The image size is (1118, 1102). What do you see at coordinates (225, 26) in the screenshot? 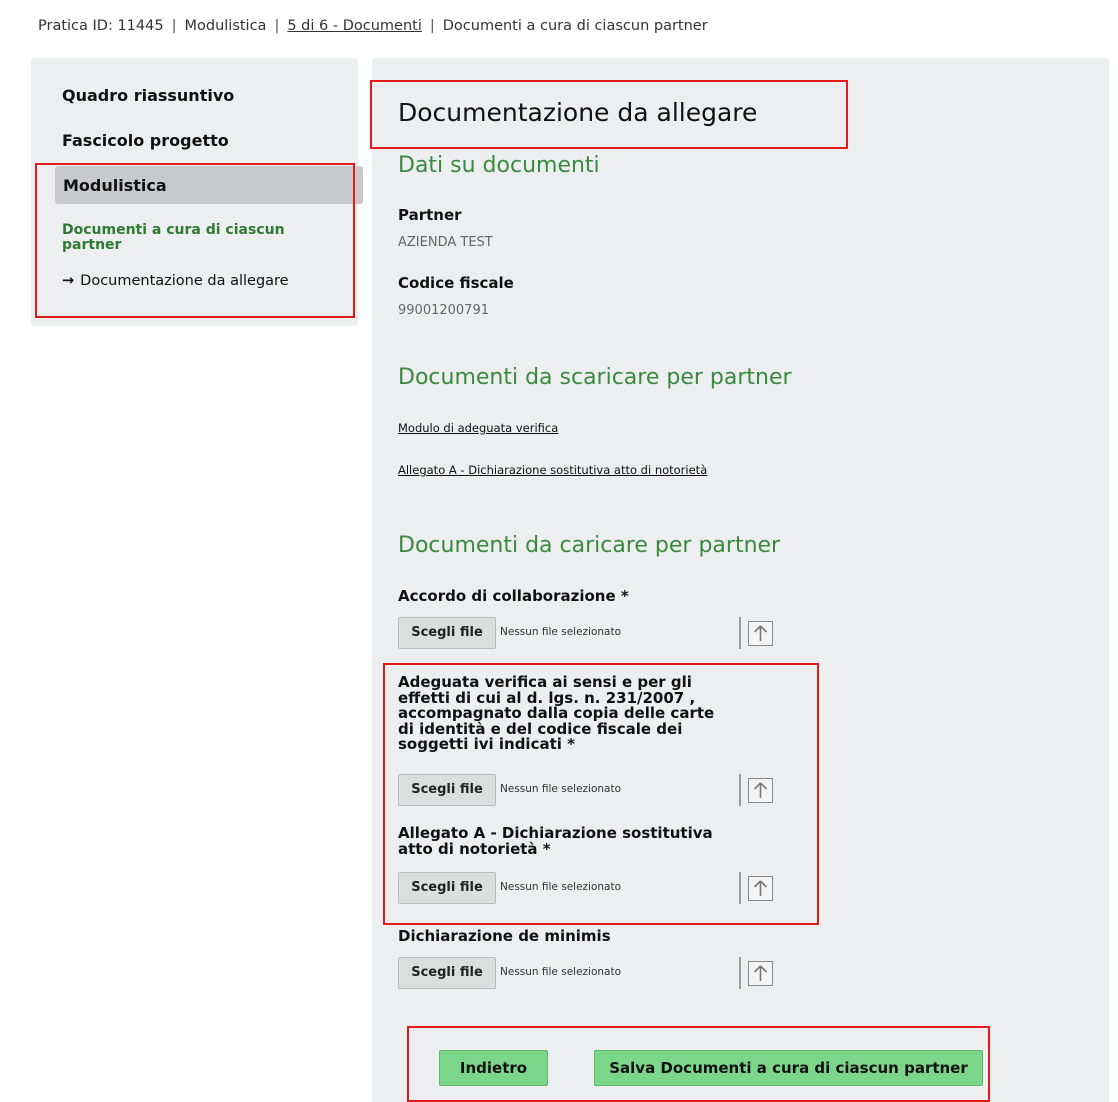
I see `breadcrumb-section: Modulistica` at bounding box center [225, 26].